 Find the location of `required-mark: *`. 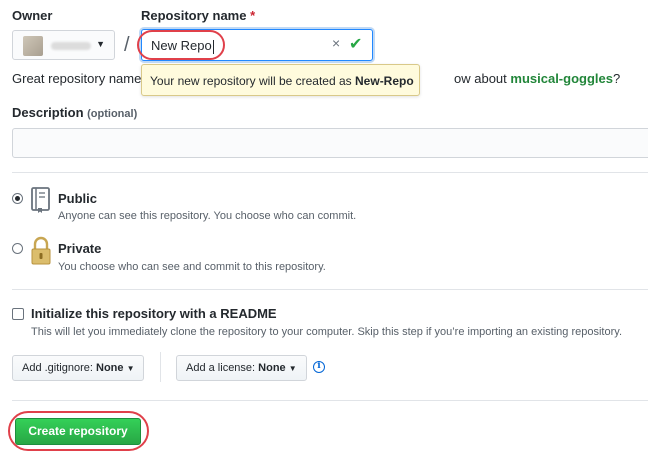

required-mark: * is located at coordinates (253, 15).